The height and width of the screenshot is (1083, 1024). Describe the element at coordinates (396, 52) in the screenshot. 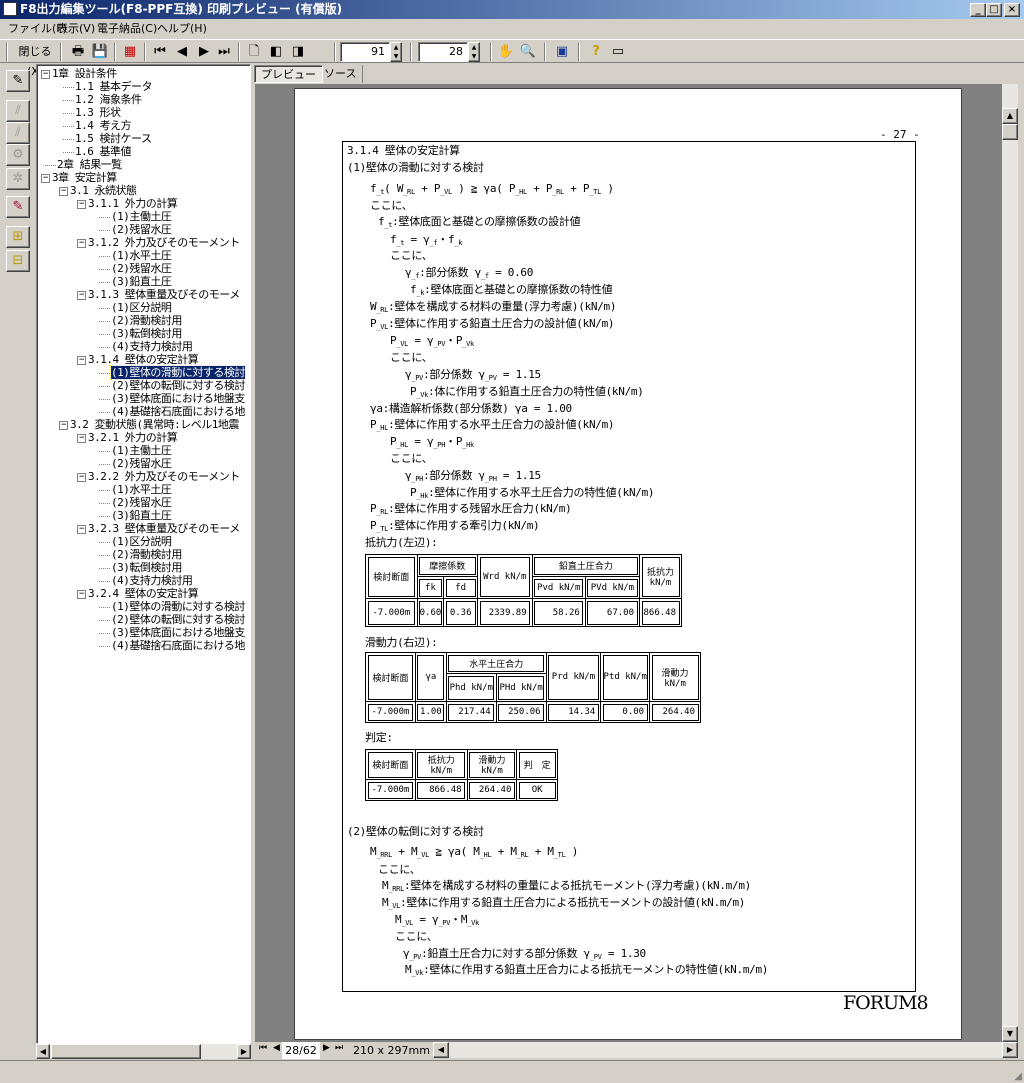

I see `zoom-spinner: ▲ ▼` at that location.